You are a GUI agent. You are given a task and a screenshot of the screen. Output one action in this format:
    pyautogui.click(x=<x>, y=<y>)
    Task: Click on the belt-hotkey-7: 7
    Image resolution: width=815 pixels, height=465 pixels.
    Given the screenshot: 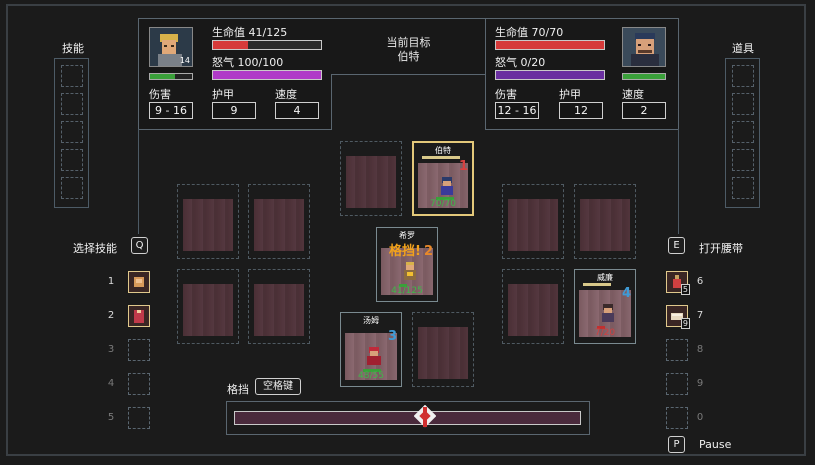 What is the action you would take?
    pyautogui.click(x=700, y=315)
    